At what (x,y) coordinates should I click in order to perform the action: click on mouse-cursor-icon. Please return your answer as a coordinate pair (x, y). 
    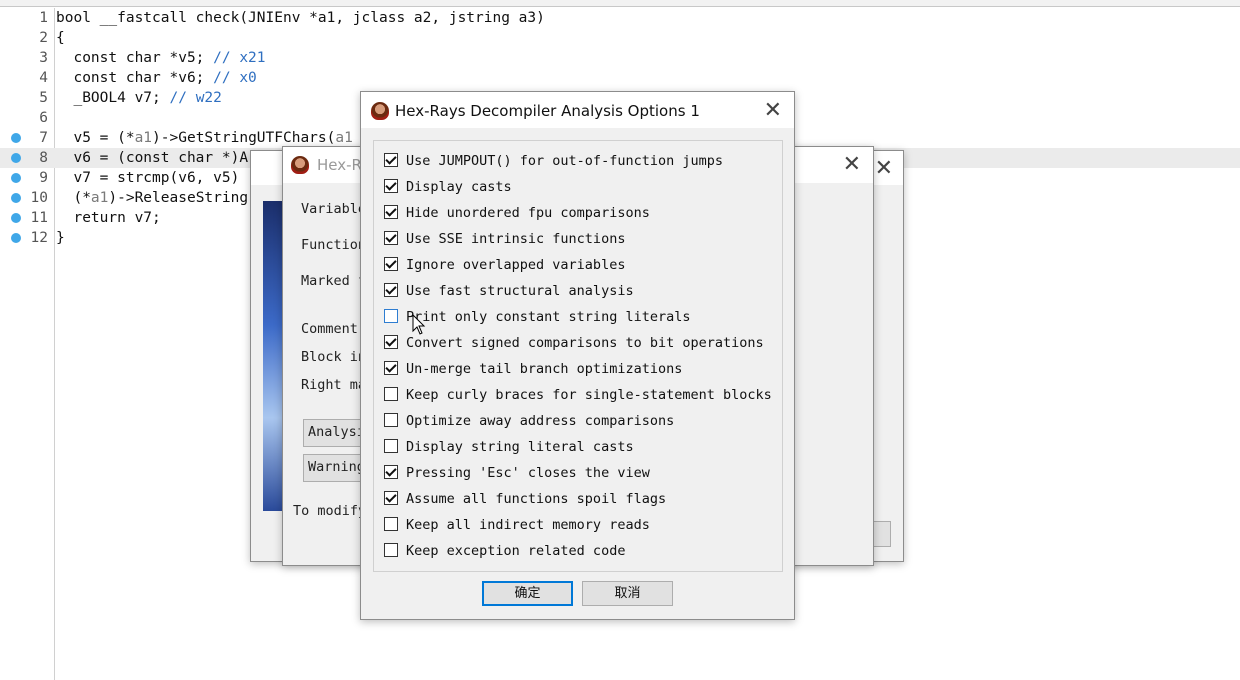
    Looking at the image, I should click on (419, 324).